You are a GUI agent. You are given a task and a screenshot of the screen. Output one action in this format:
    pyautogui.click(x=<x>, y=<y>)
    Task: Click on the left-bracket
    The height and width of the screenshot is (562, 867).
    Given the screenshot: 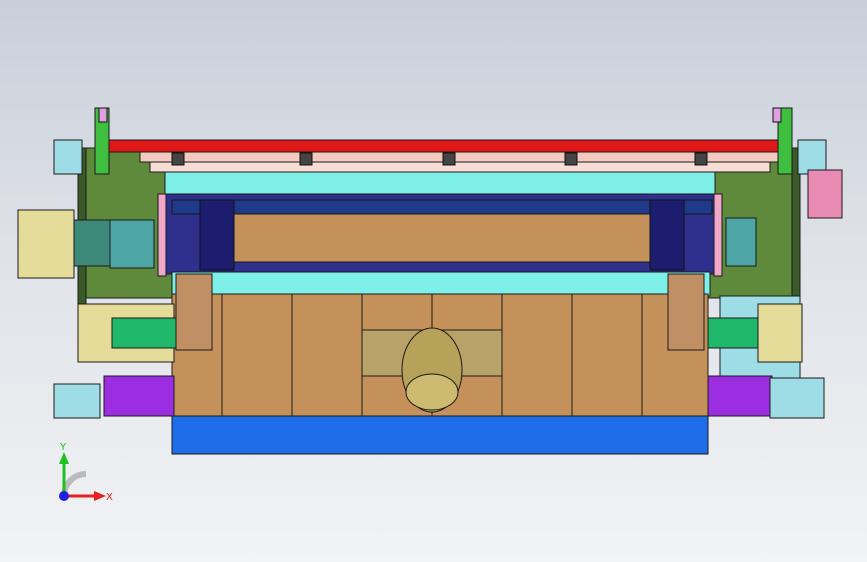 What is the action you would take?
    pyautogui.click(x=194, y=312)
    